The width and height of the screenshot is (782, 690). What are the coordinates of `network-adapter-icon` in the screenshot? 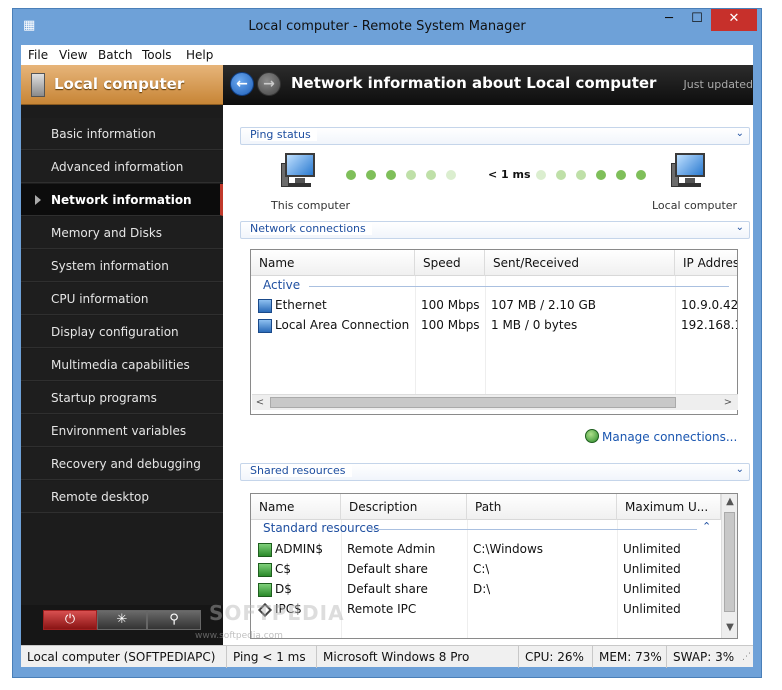 It's located at (265, 306).